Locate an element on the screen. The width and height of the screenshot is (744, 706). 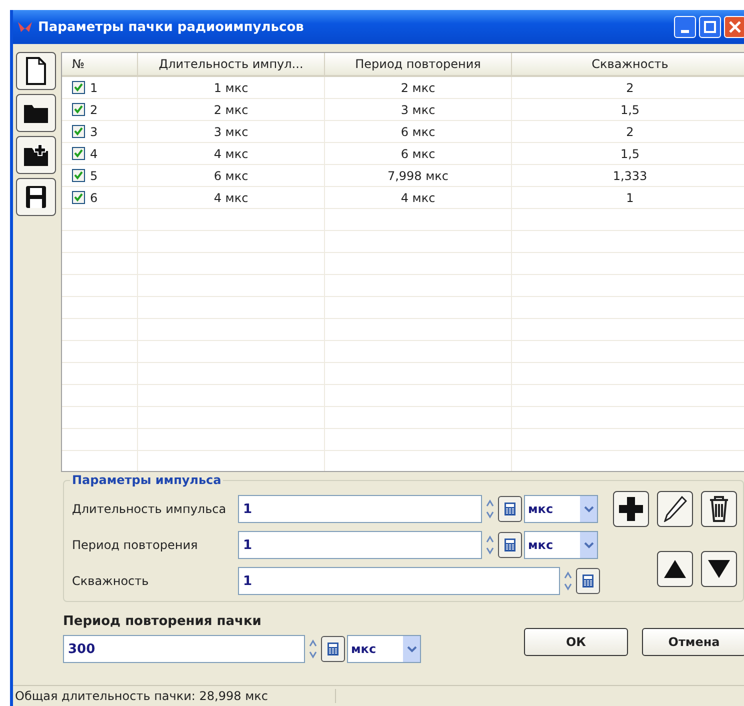
row-number: 1 is located at coordinates (94, 87).